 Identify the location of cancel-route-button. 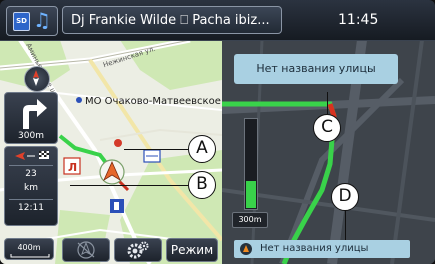
(86, 250).